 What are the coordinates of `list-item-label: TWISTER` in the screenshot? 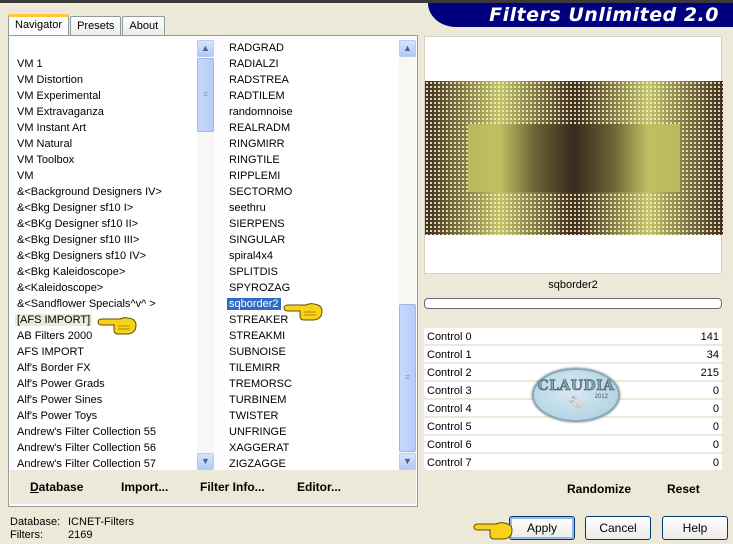 It's located at (254, 416).